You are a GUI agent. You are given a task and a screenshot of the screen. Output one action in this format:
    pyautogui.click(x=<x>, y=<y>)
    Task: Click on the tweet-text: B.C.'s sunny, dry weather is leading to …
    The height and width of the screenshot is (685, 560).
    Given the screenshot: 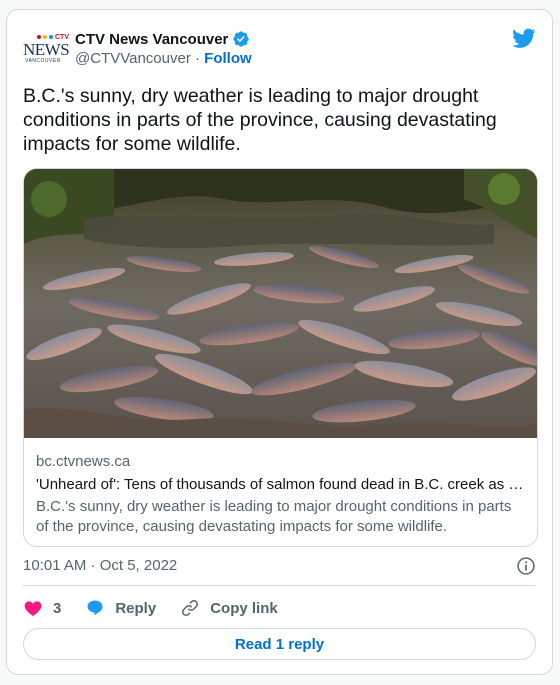 What is the action you would take?
    pyautogui.click(x=260, y=120)
    